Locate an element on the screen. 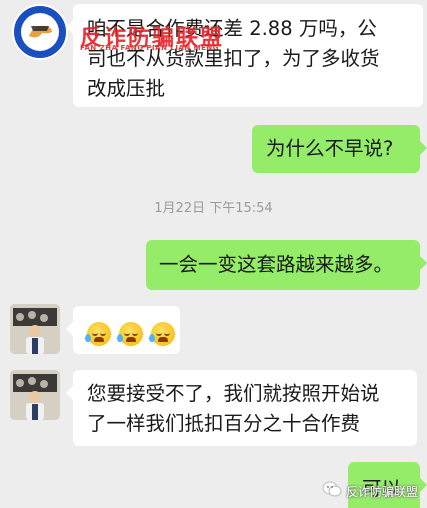 This screenshot has height=508, width=427. message-text: 为什么不早说? is located at coordinates (330, 148).